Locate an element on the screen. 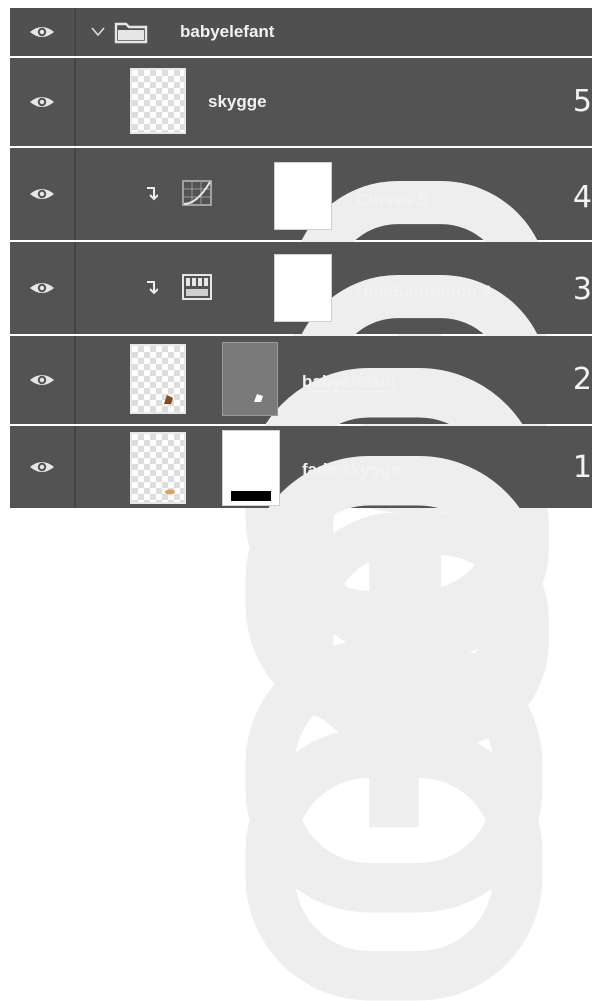 The image size is (592, 1001). layer-number: 3 is located at coordinates (582, 289).